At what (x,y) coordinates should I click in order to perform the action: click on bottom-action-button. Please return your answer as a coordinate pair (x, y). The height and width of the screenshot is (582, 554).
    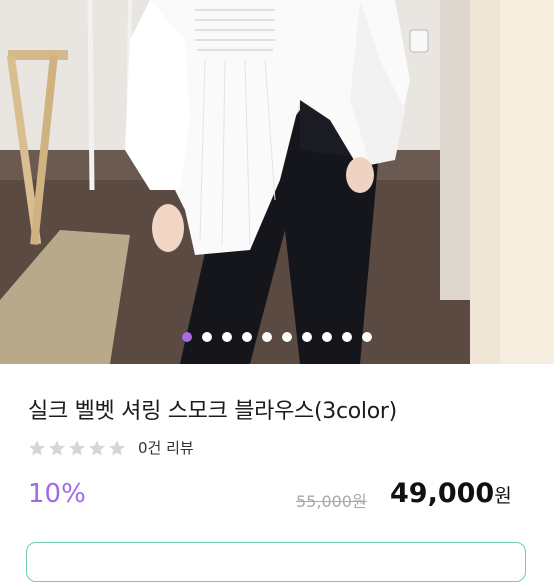
    Looking at the image, I should click on (276, 562).